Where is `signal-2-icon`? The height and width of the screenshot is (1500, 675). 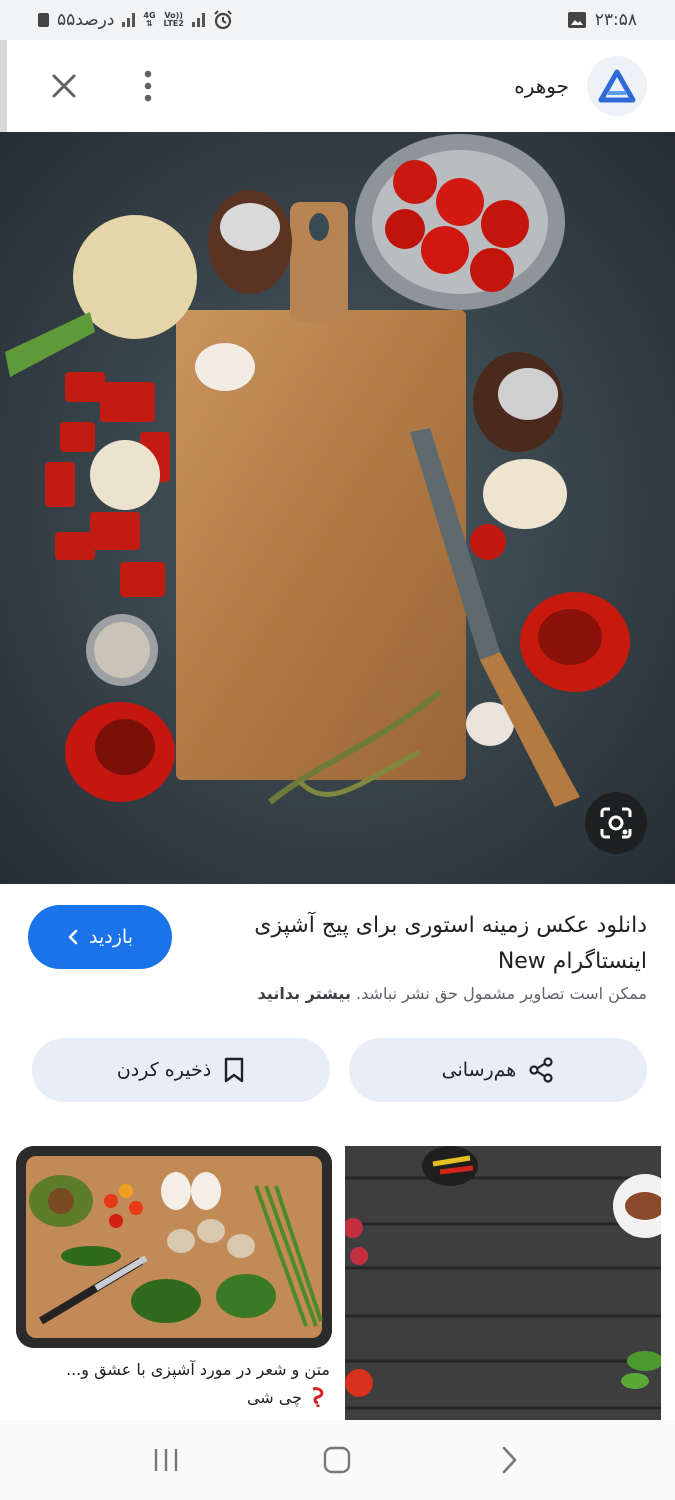
signal-2-icon is located at coordinates (198, 20).